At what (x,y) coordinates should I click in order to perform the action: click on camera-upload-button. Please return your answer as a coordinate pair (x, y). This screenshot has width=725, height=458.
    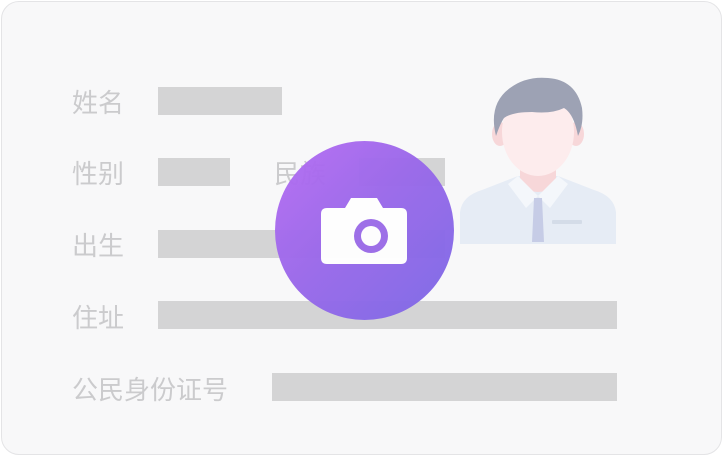
    Looking at the image, I should click on (364, 230).